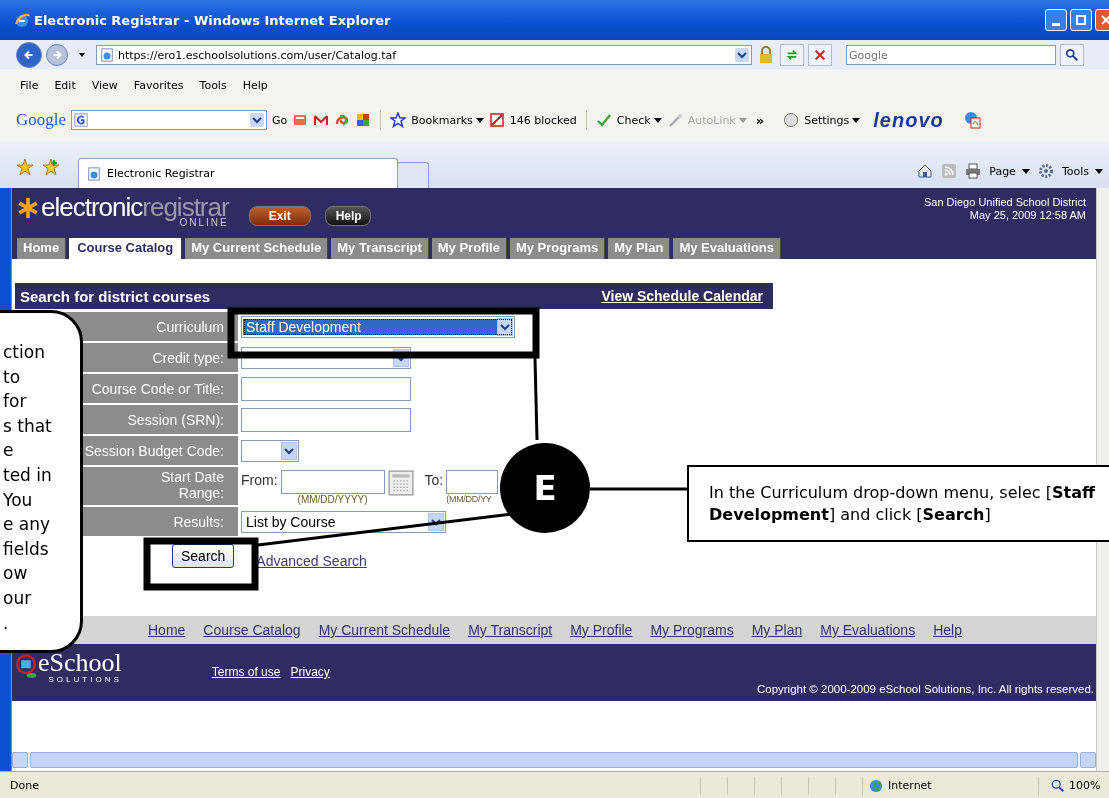  I want to click on settings-icon, so click(791, 120).